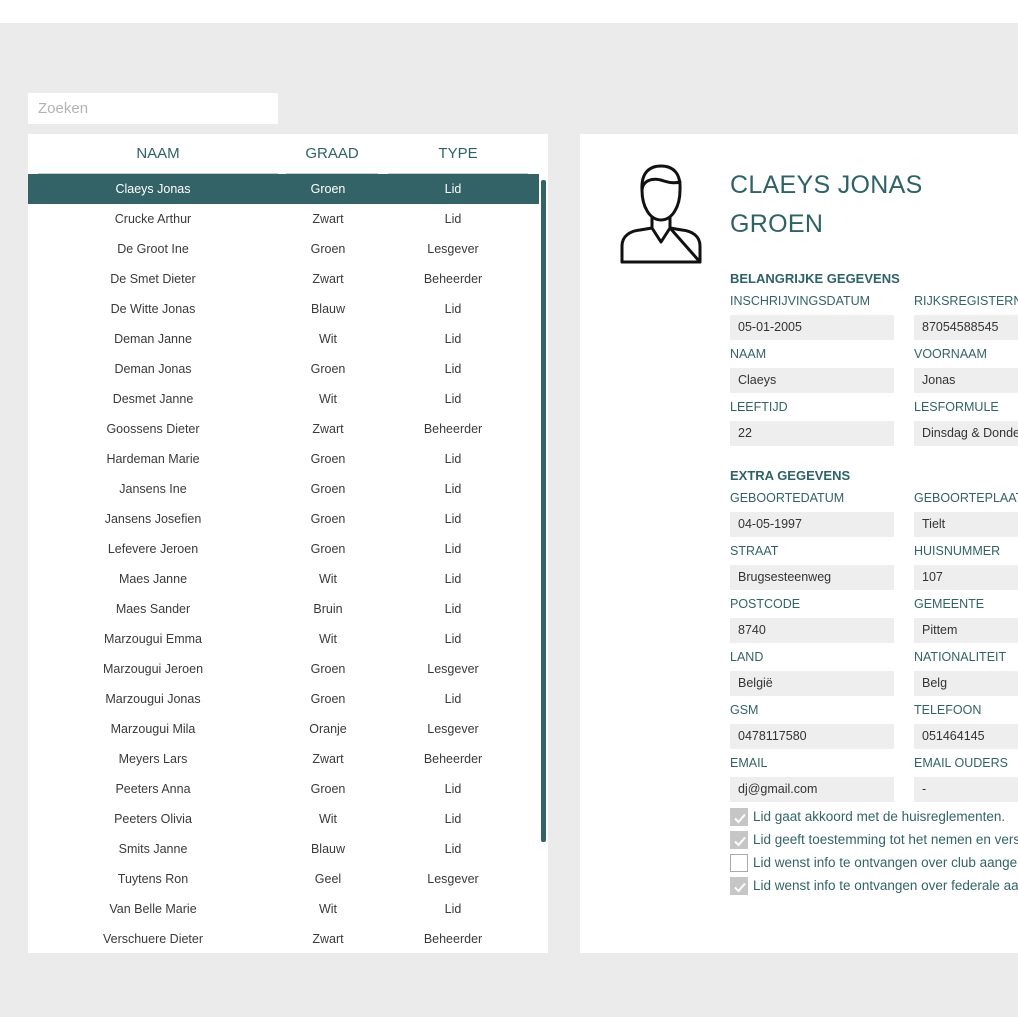  I want to click on cell-naam: Hardeman Marie, so click(153, 459).